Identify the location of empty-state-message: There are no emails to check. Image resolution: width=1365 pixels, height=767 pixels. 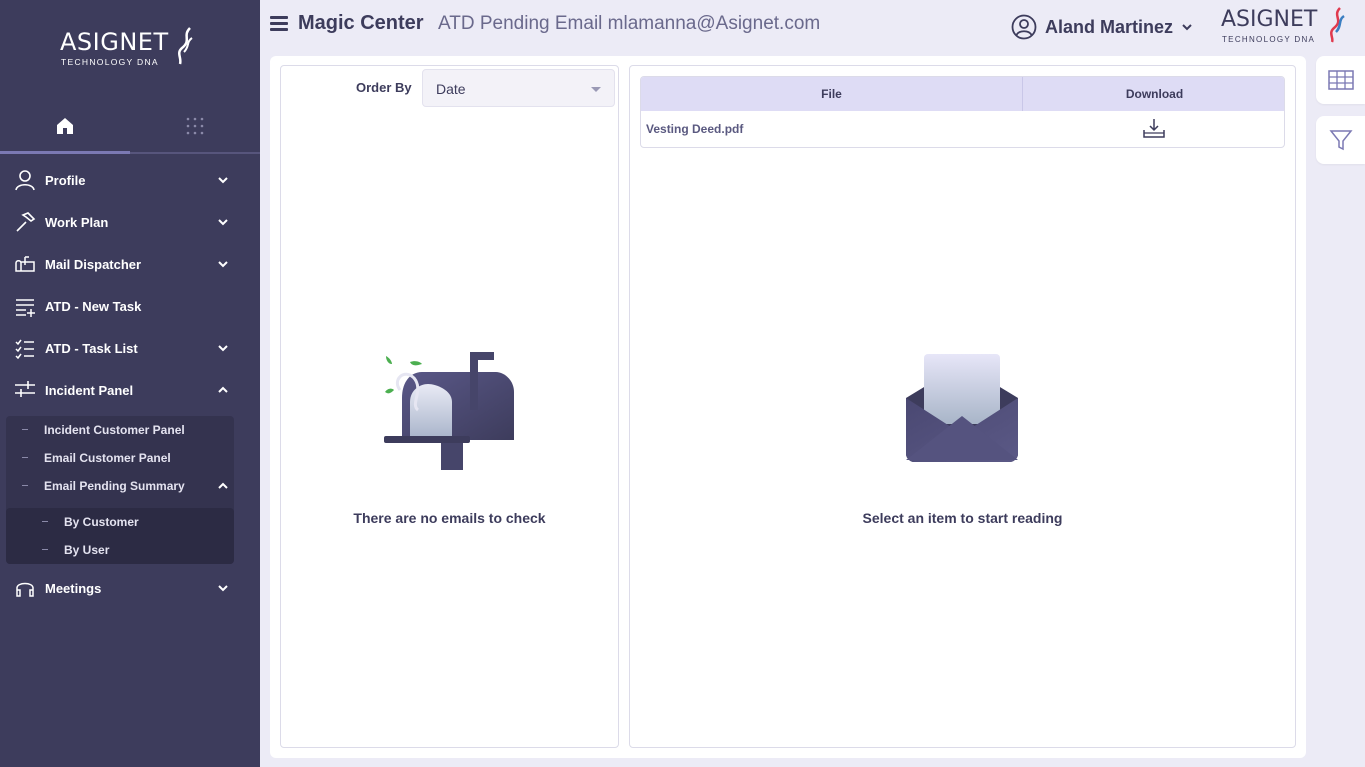
(449, 518).